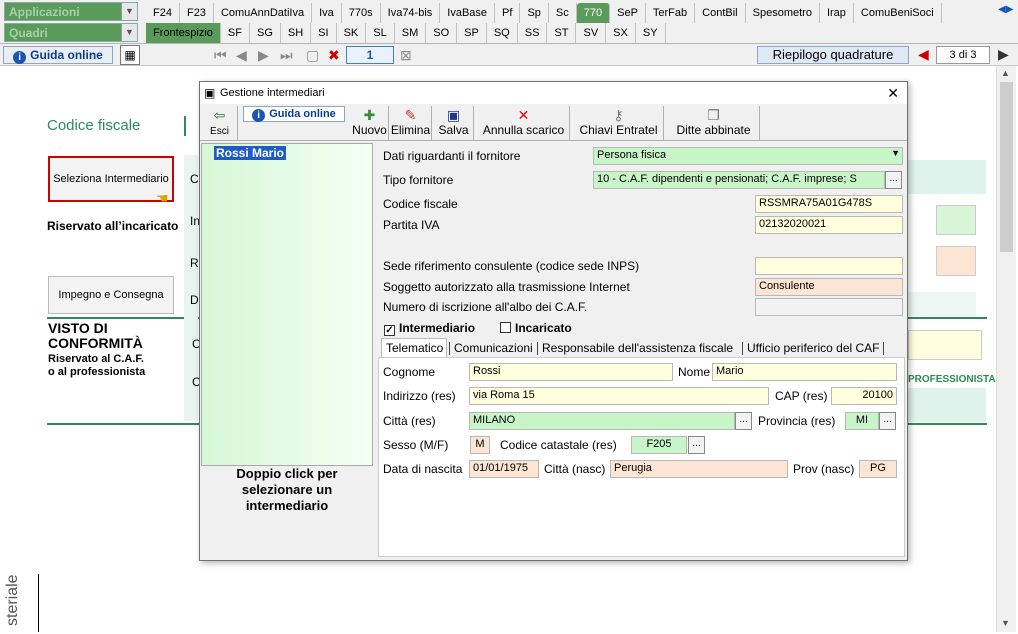 This screenshot has width=1018, height=634. I want to click on guida-online-button: i Guida online, so click(58, 55).